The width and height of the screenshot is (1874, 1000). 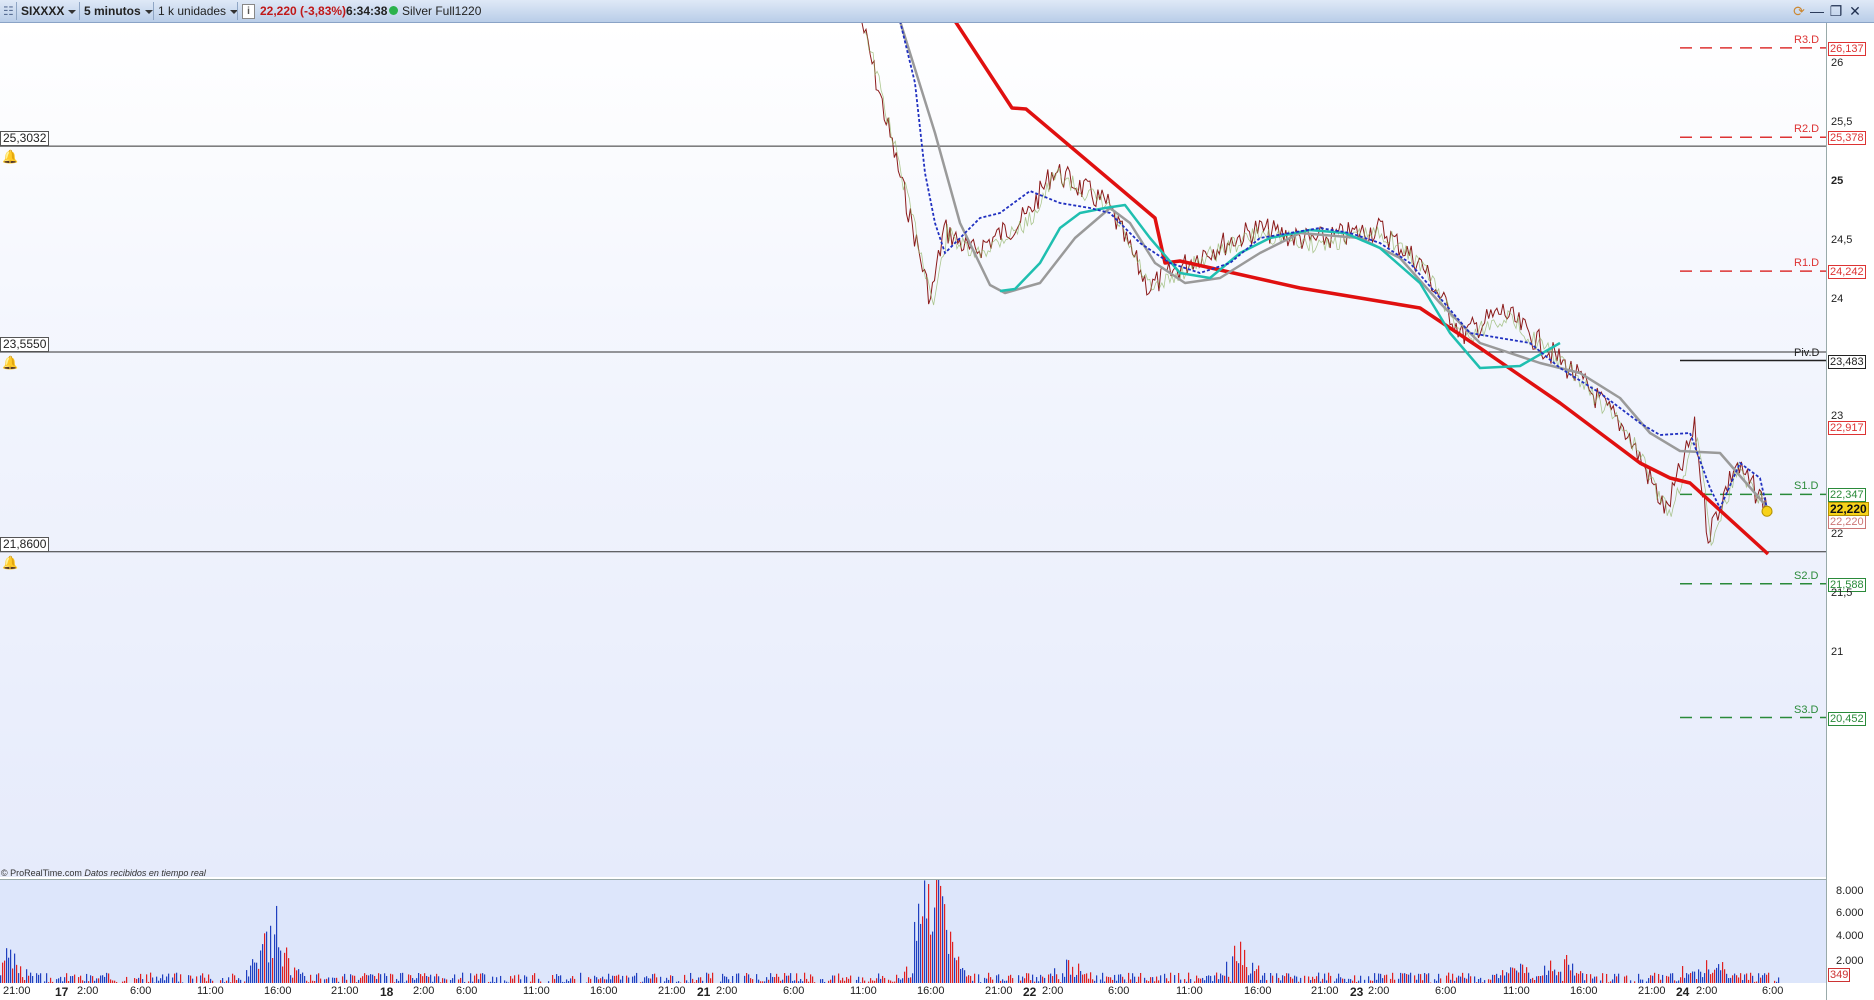 What do you see at coordinates (1806, 575) in the screenshot?
I see `pivot-name-label: S2.D` at bounding box center [1806, 575].